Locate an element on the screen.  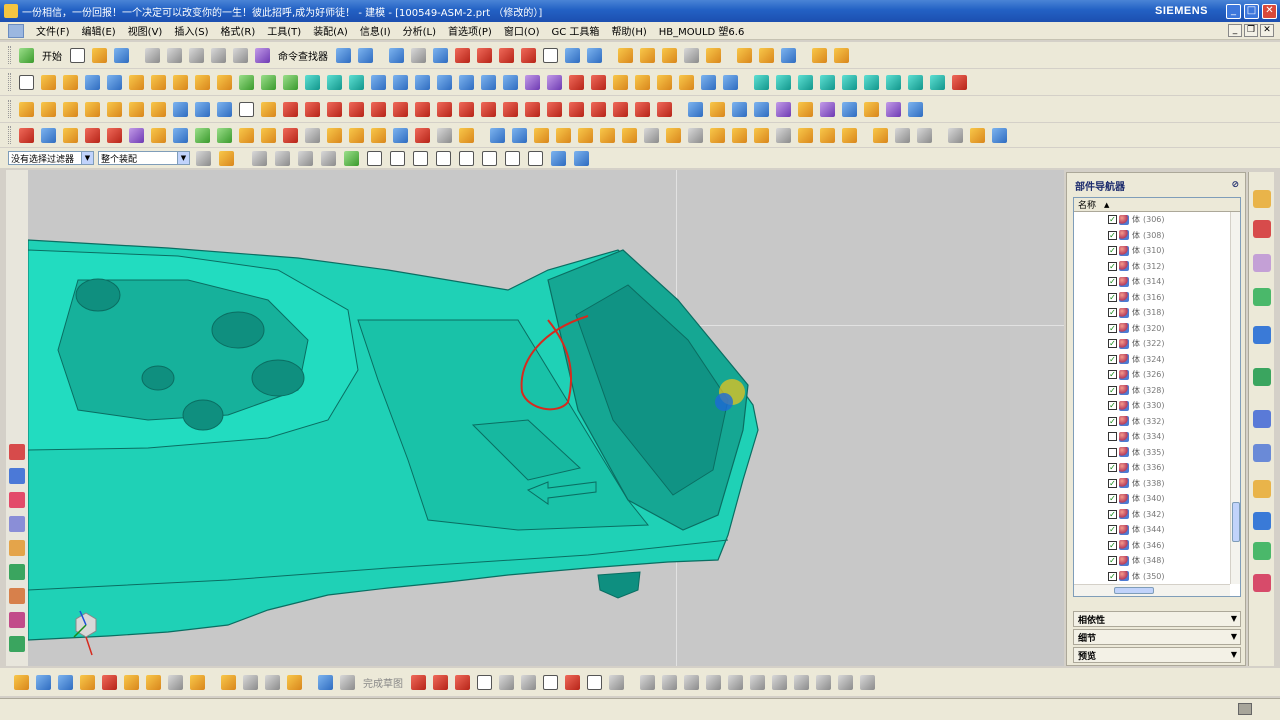
quick-trim-icon is located at coordinates (647, 682).